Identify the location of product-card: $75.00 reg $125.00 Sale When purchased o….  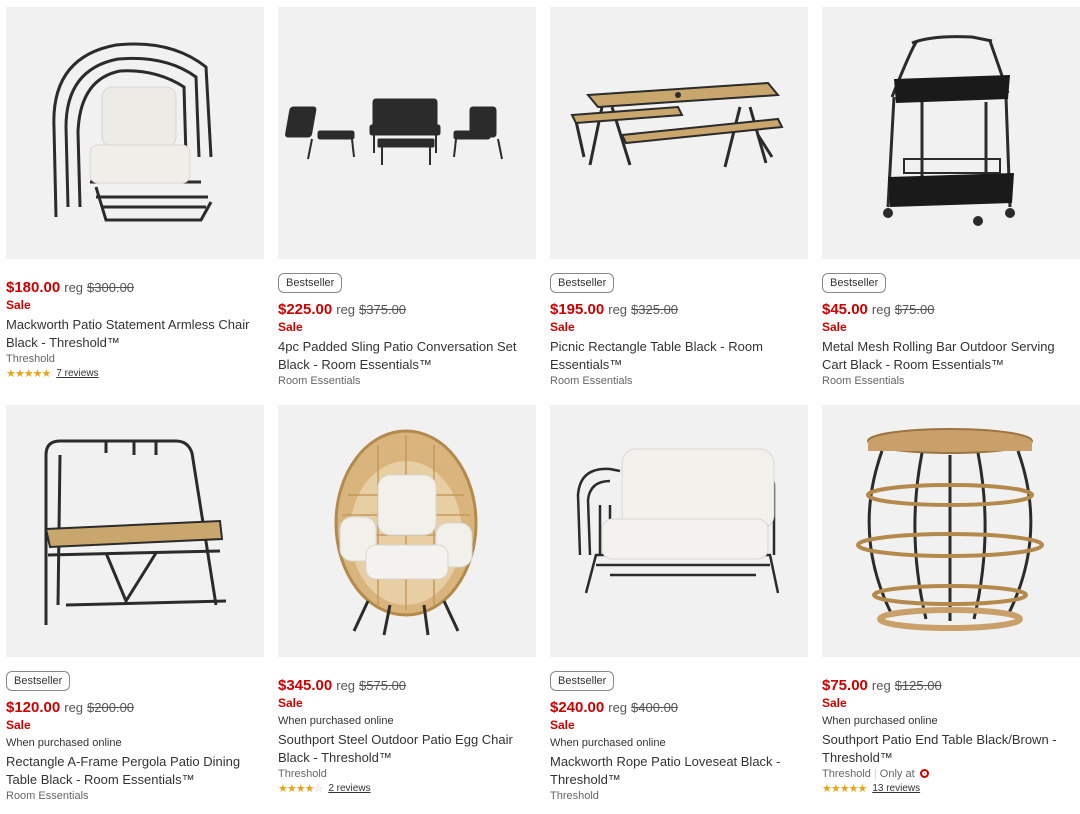
(951, 600).